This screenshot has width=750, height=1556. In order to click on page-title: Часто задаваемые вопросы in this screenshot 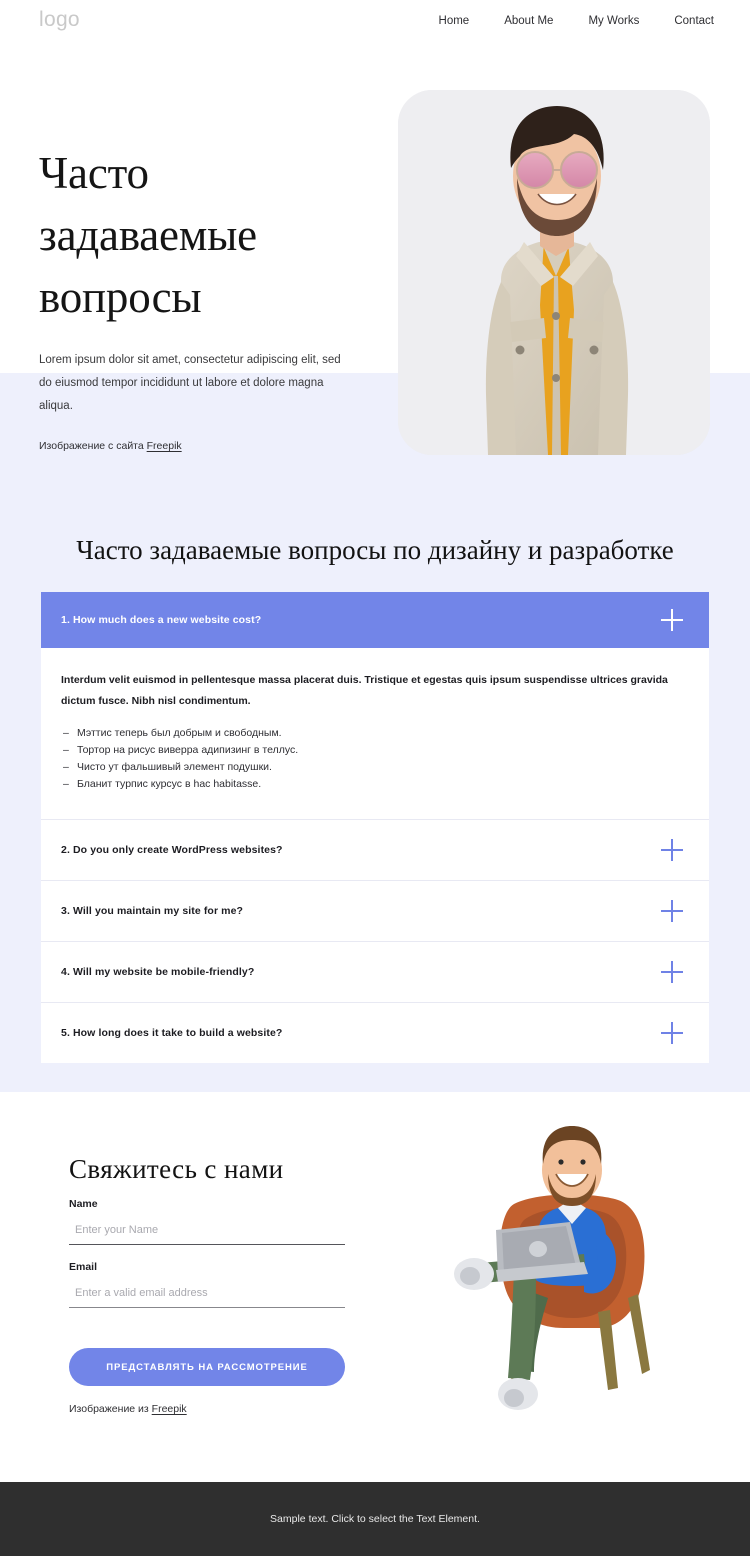, I will do `click(148, 235)`.